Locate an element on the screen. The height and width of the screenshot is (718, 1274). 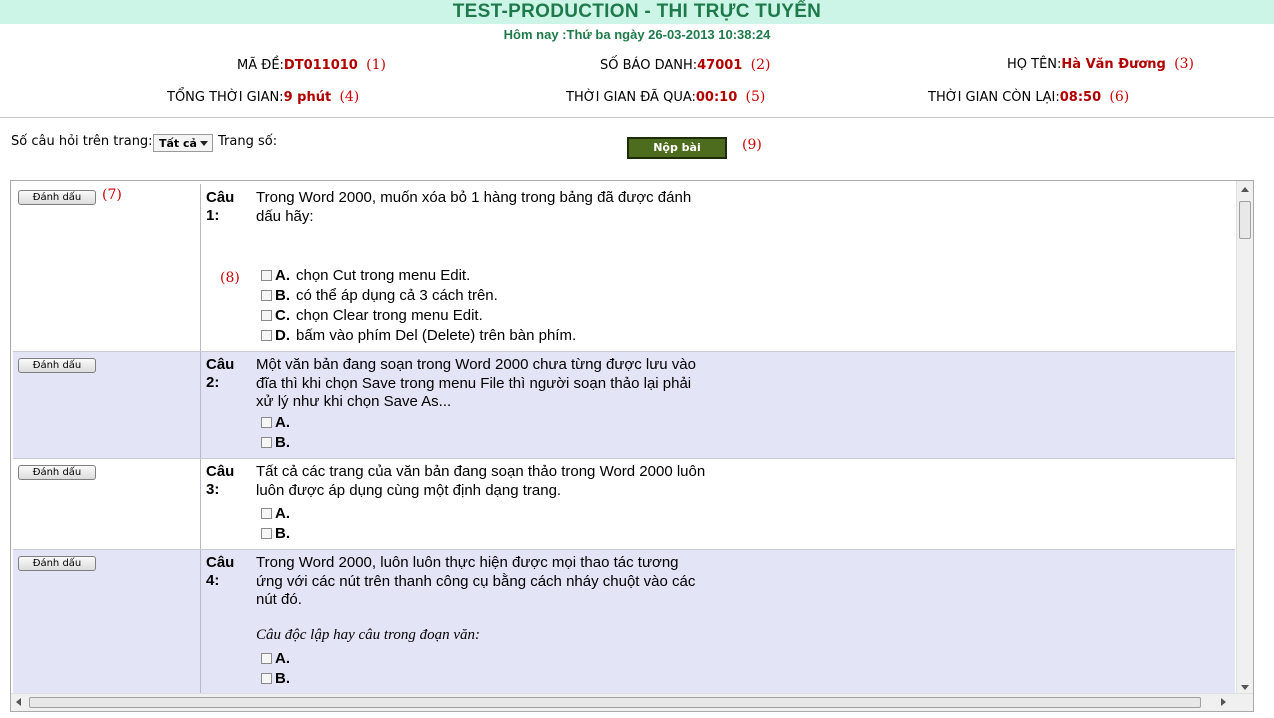
elapsed-time-label: THỜI GIAN ĐÃ QUA: is located at coordinates (631, 97).